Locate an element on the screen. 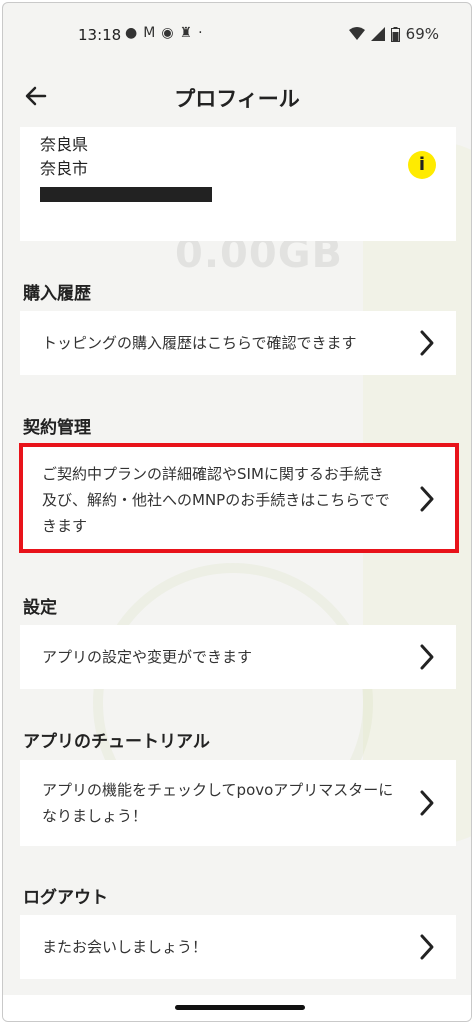 The width and height of the screenshot is (474, 1024). section-title-logout: ログアウト is located at coordinates (65, 898).